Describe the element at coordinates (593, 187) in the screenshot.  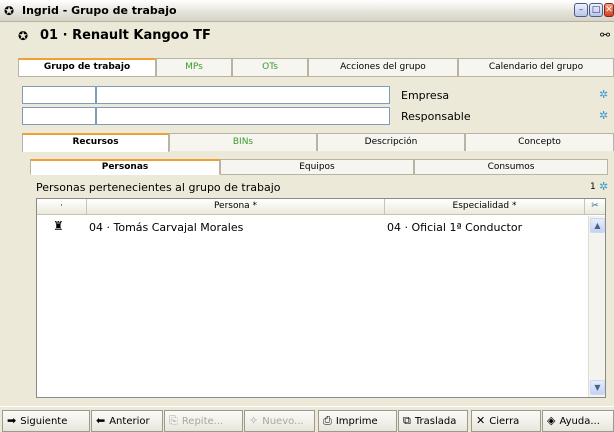
I see `record-count: 1` at that location.